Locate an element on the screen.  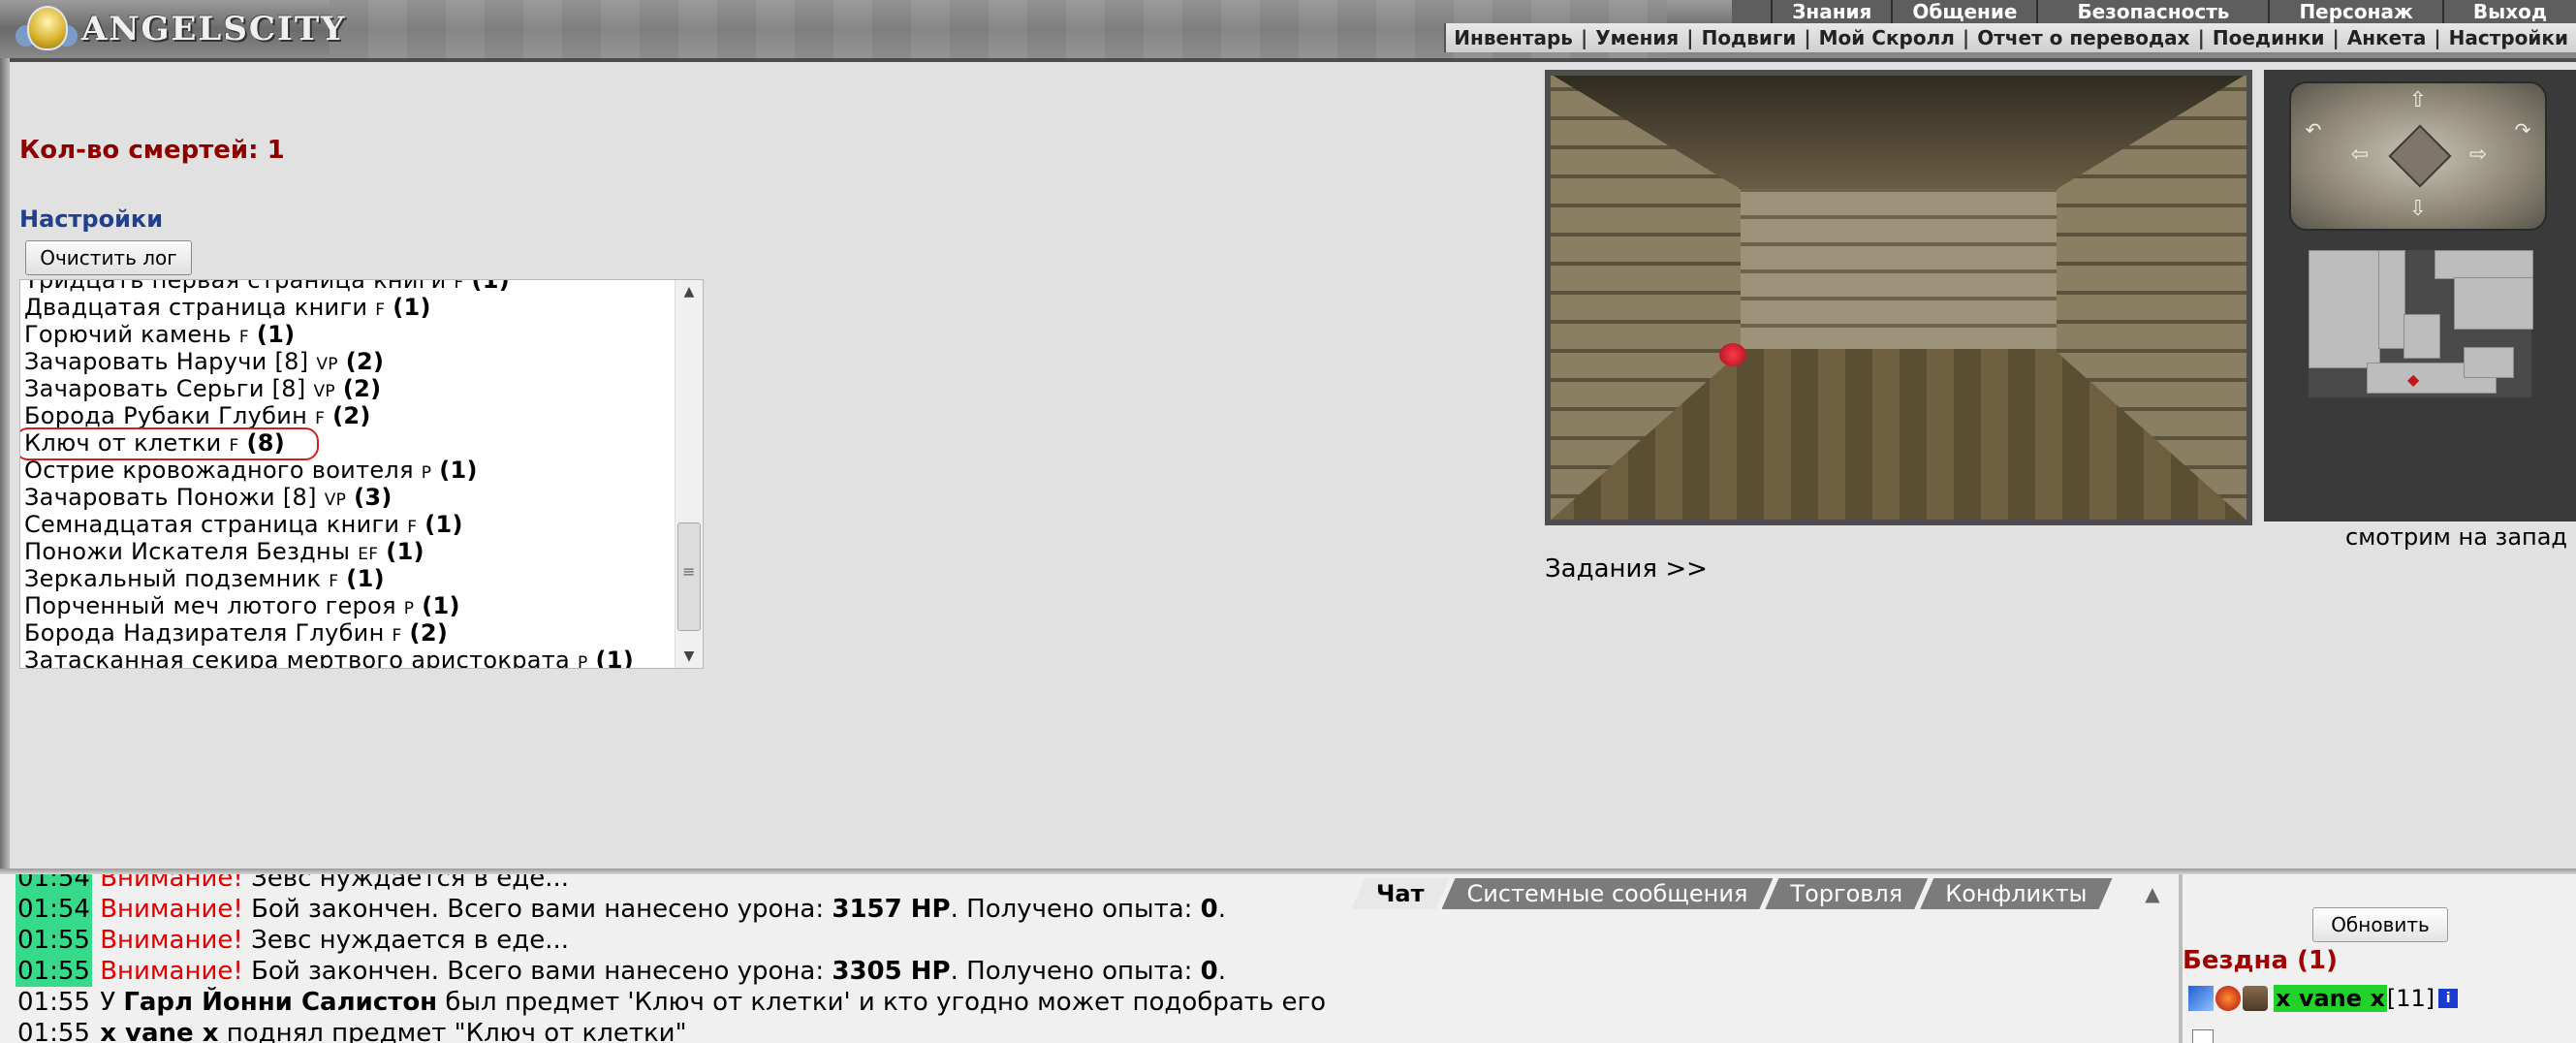
submenu-profile: Анкета is located at coordinates (2387, 37).